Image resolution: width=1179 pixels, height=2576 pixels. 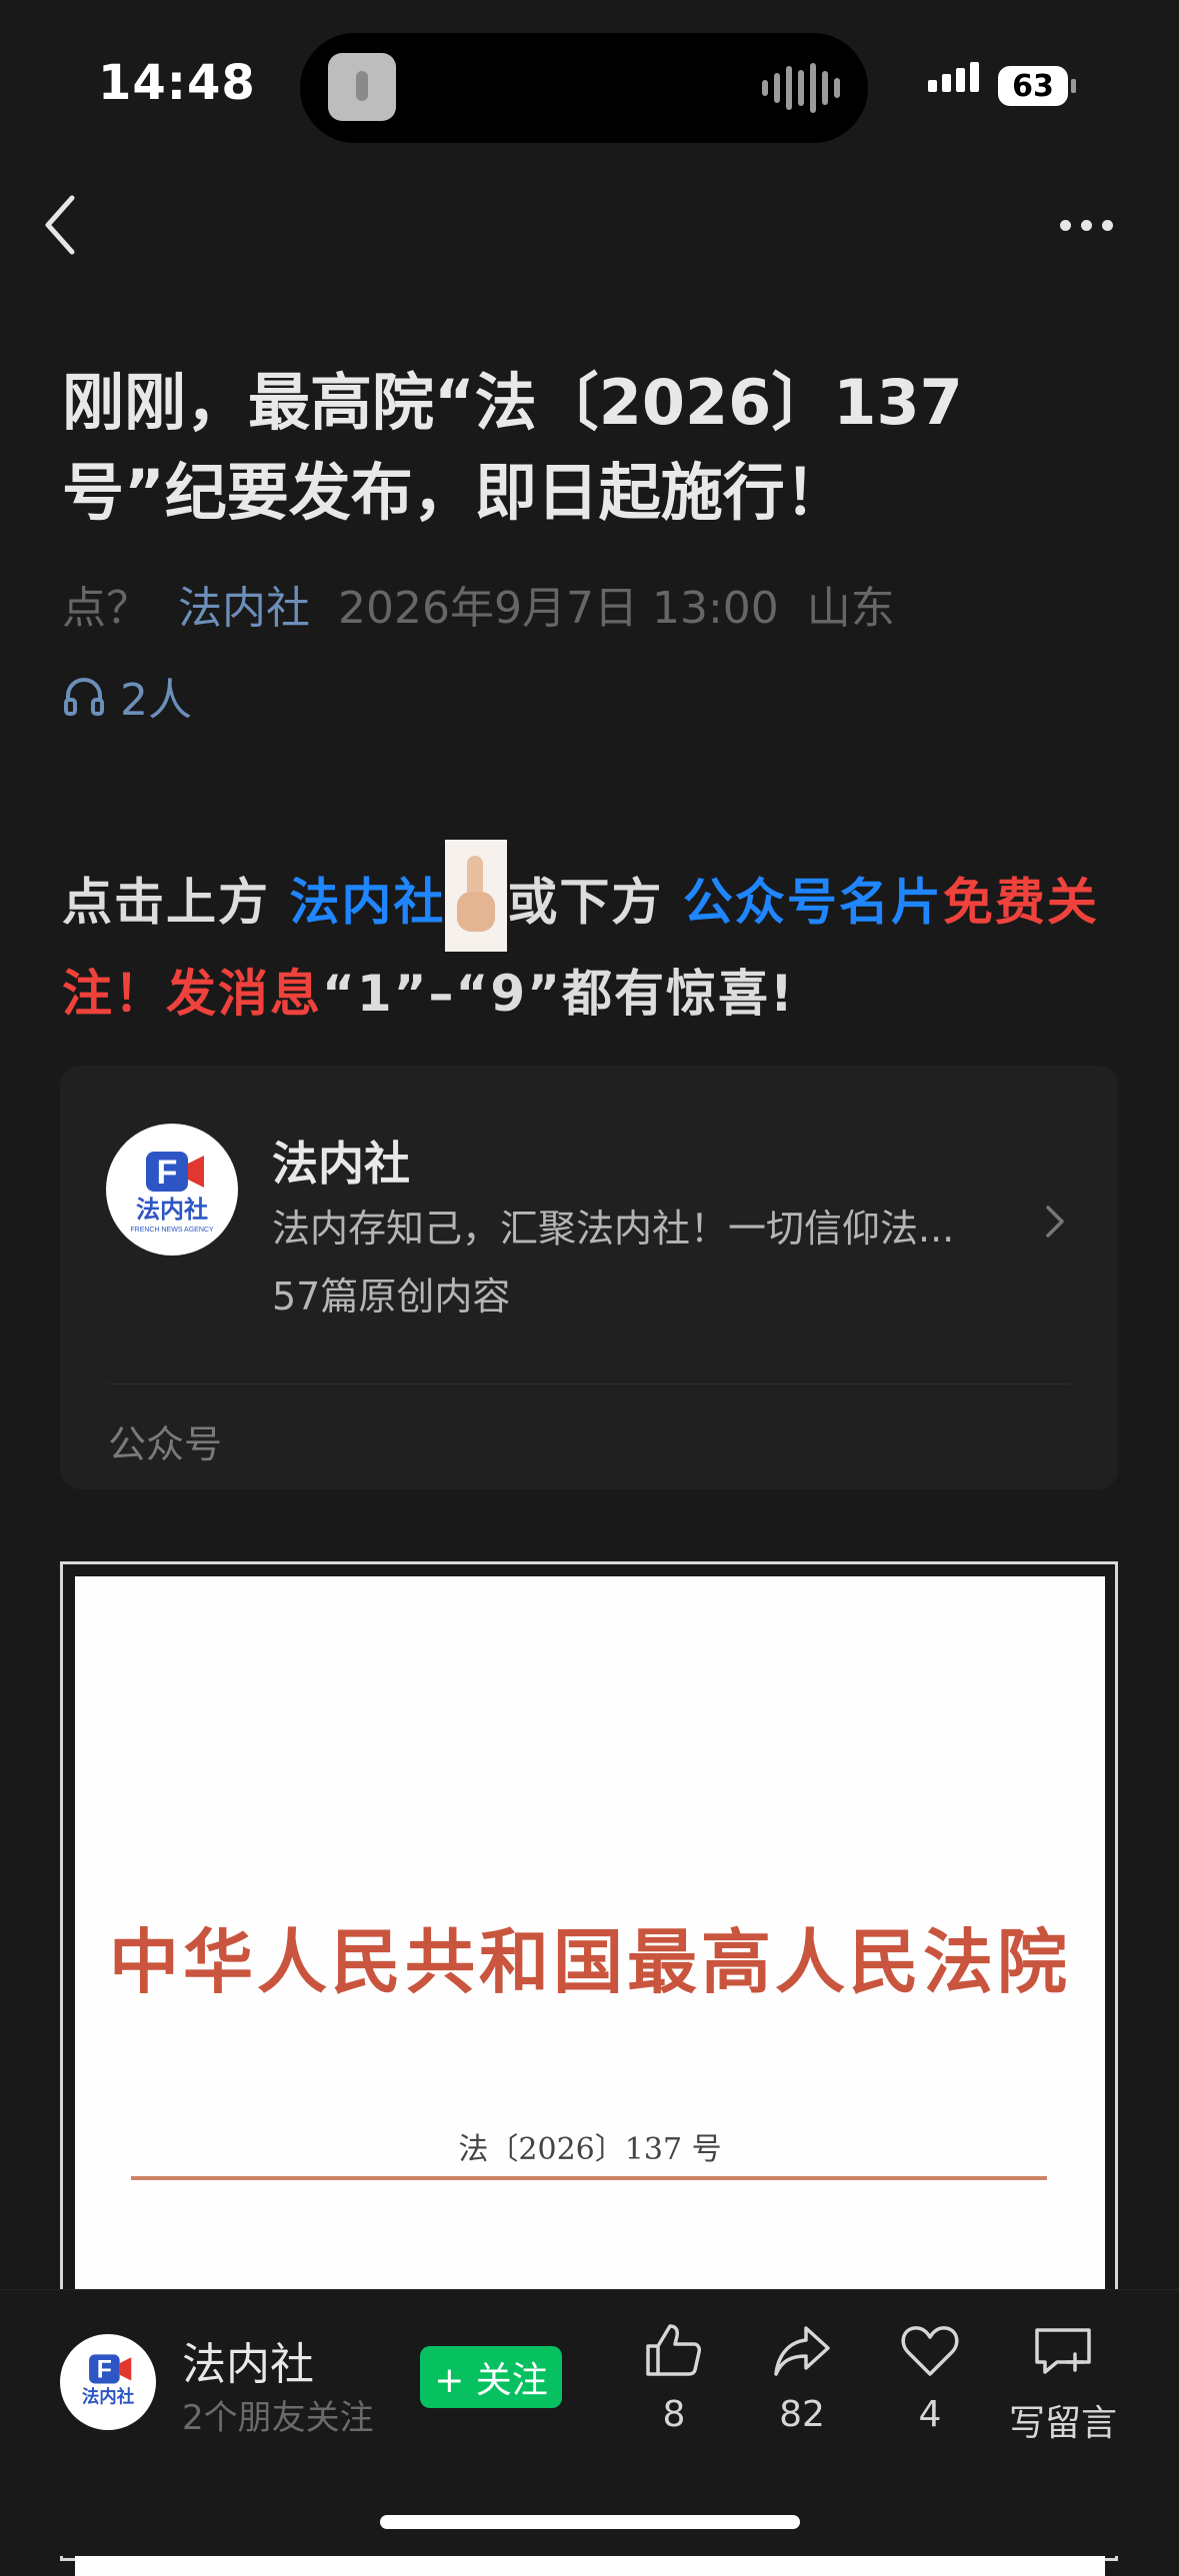 I want to click on promo-text: “1”–“9”都有惊喜!, so click(x=558, y=994).